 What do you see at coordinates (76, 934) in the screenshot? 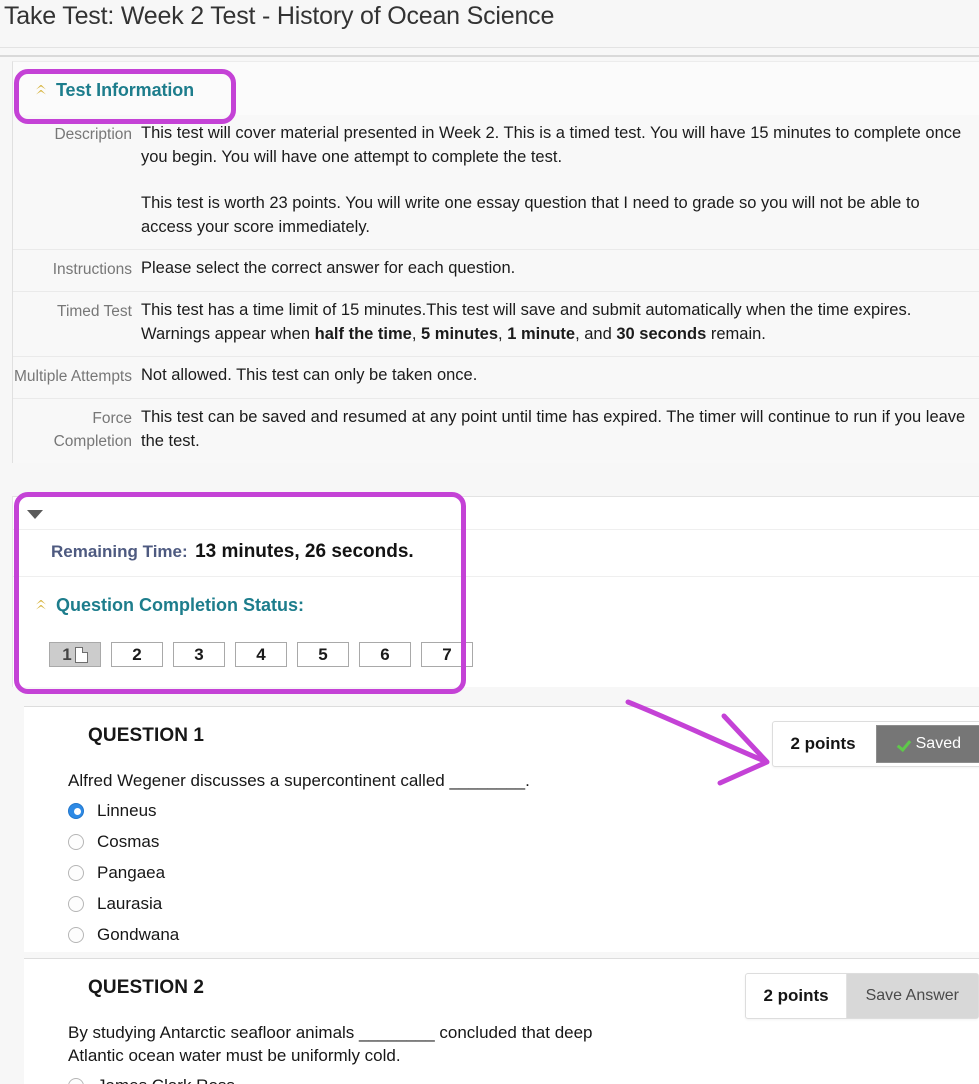
I see `radio-gondwana` at bounding box center [76, 934].